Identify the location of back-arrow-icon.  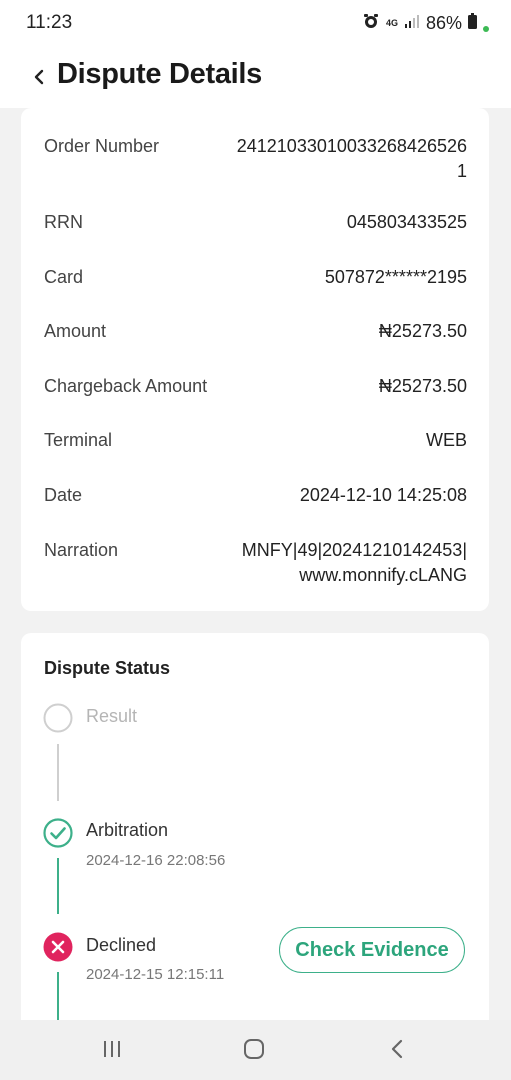
(39, 77).